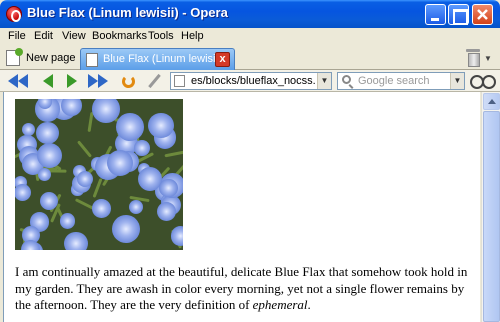 This screenshot has width=500, height=322. I want to click on paragraph-emphasis: ephemeral, so click(280, 304).